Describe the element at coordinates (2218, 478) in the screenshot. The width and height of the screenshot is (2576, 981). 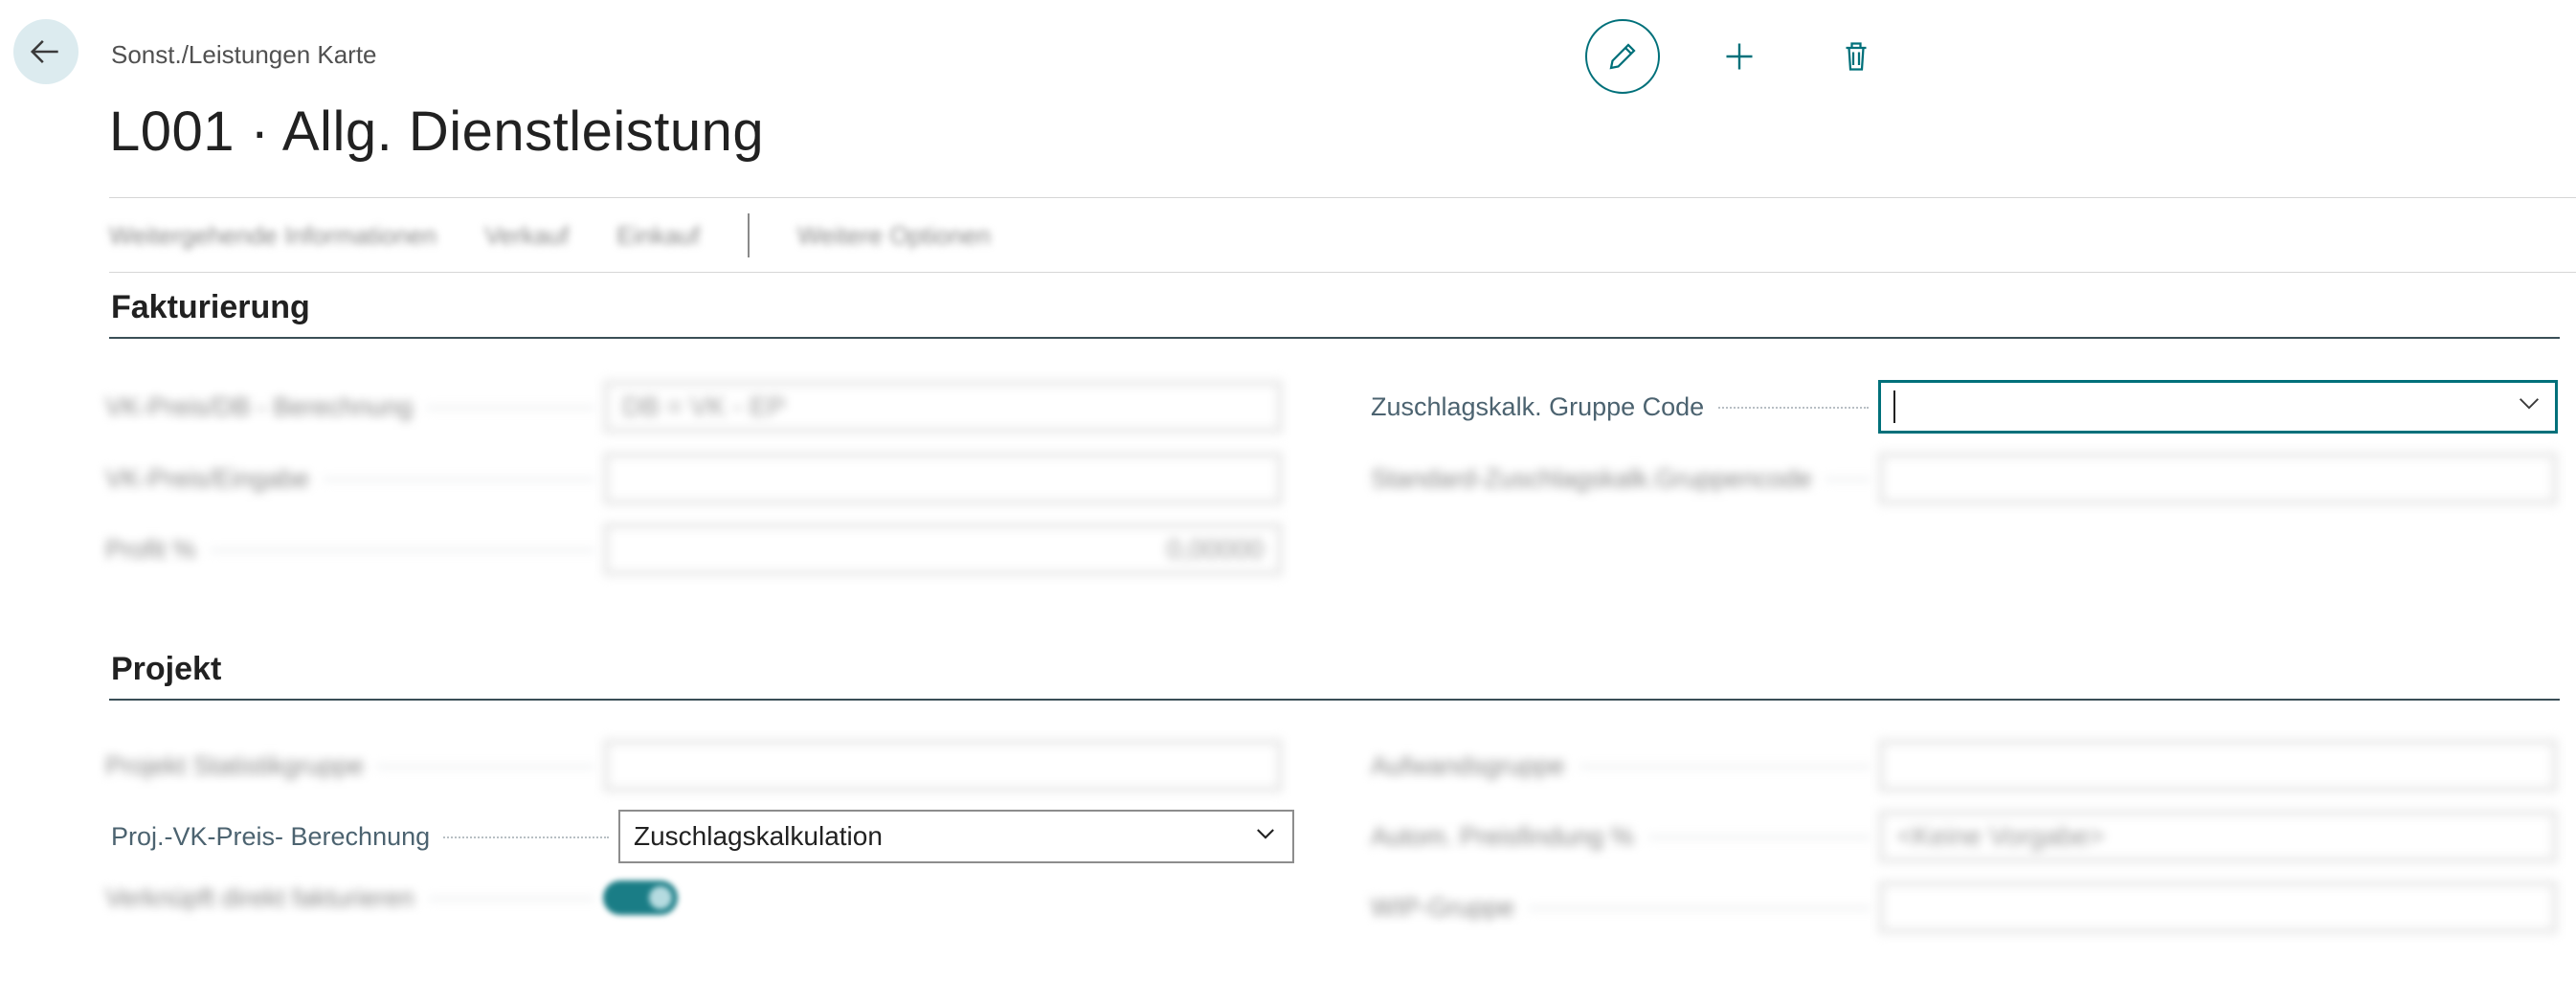
I see `default-markup-group-select` at that location.